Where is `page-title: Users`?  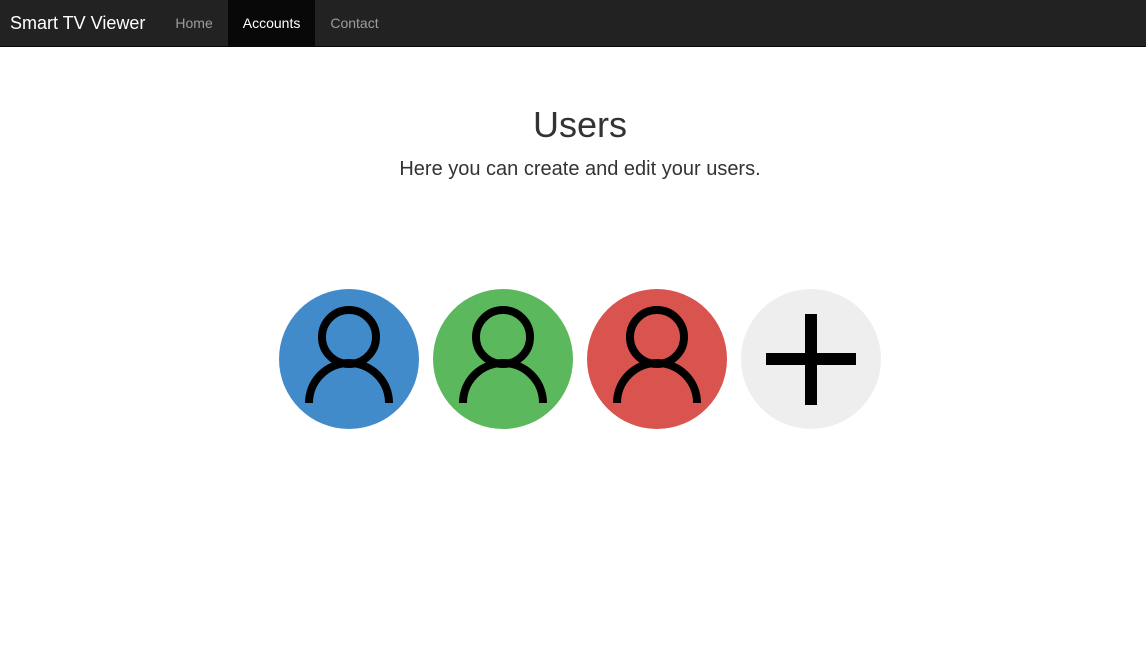
page-title: Users is located at coordinates (579, 124).